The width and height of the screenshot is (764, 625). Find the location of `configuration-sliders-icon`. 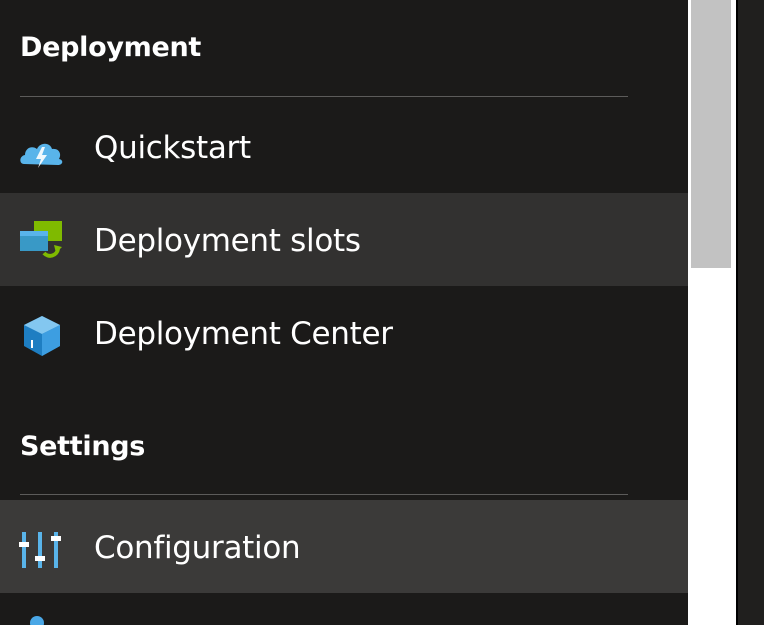

configuration-sliders-icon is located at coordinates (42, 550).